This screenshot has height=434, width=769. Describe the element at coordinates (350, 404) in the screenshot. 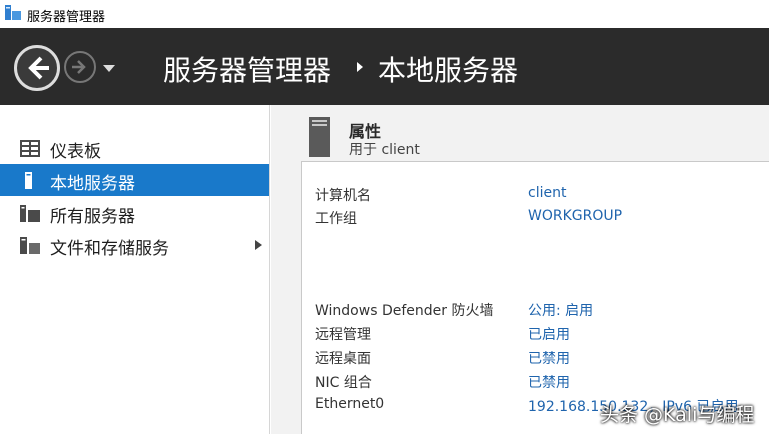

I see `property-label-ethernet: Ethernet0` at that location.